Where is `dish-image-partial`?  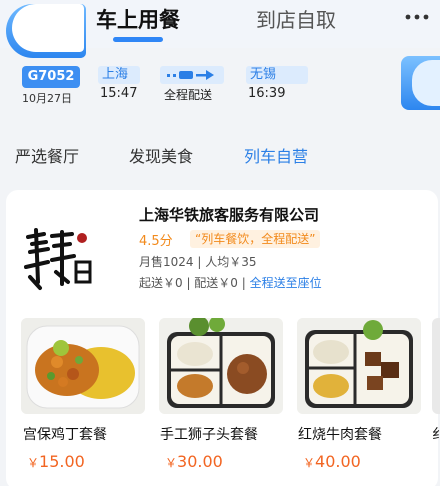 dish-image-partial is located at coordinates (436, 366).